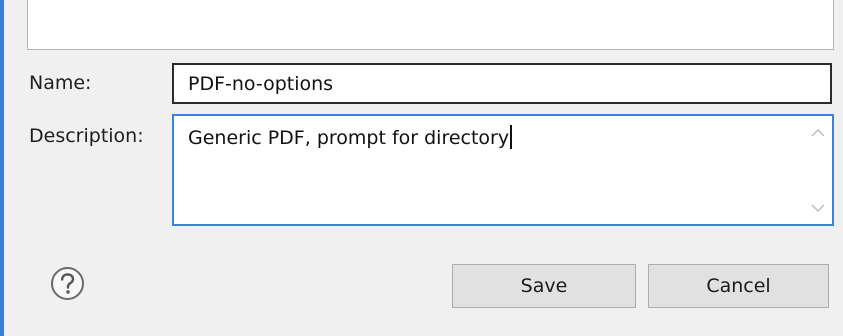  I want to click on name-input, so click(502, 83).